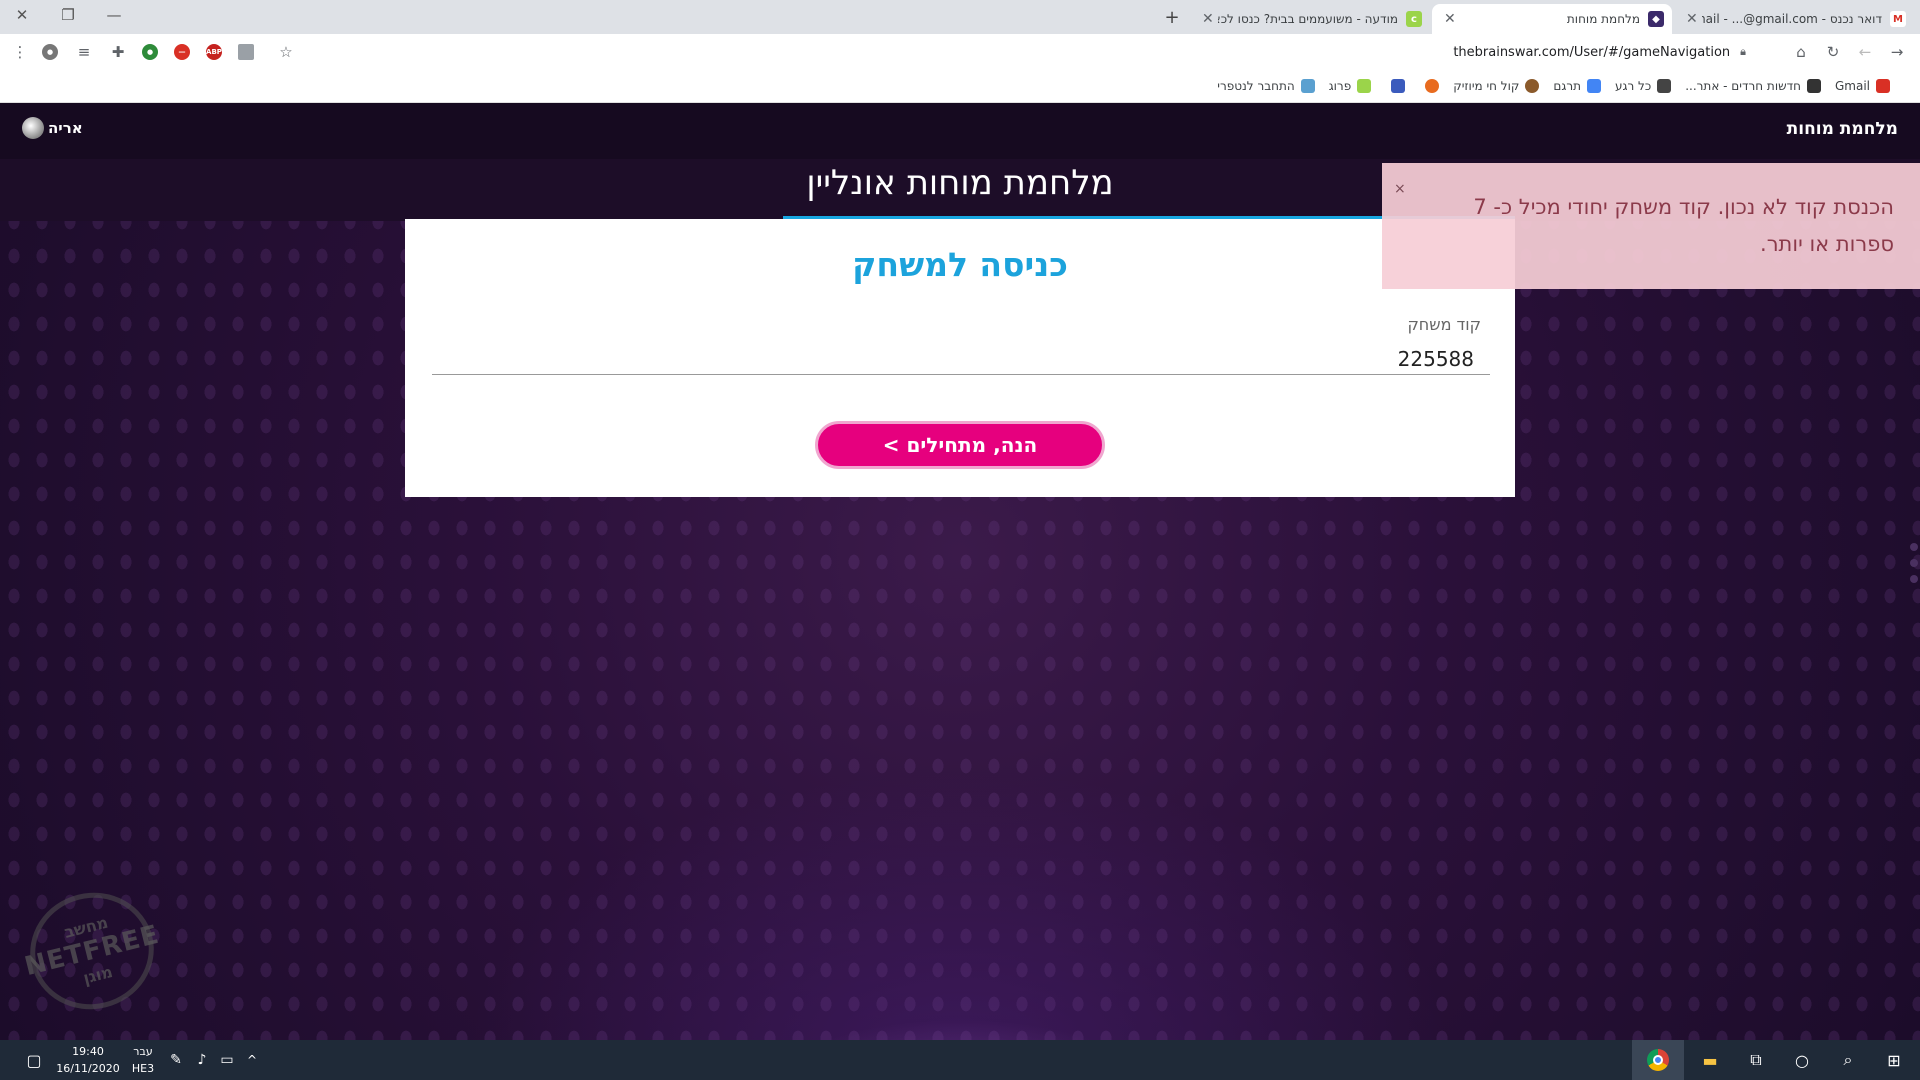 This screenshot has height=1080, width=1920. What do you see at coordinates (88, 1068) in the screenshot?
I see `clock-date: 16/11/2020` at bounding box center [88, 1068].